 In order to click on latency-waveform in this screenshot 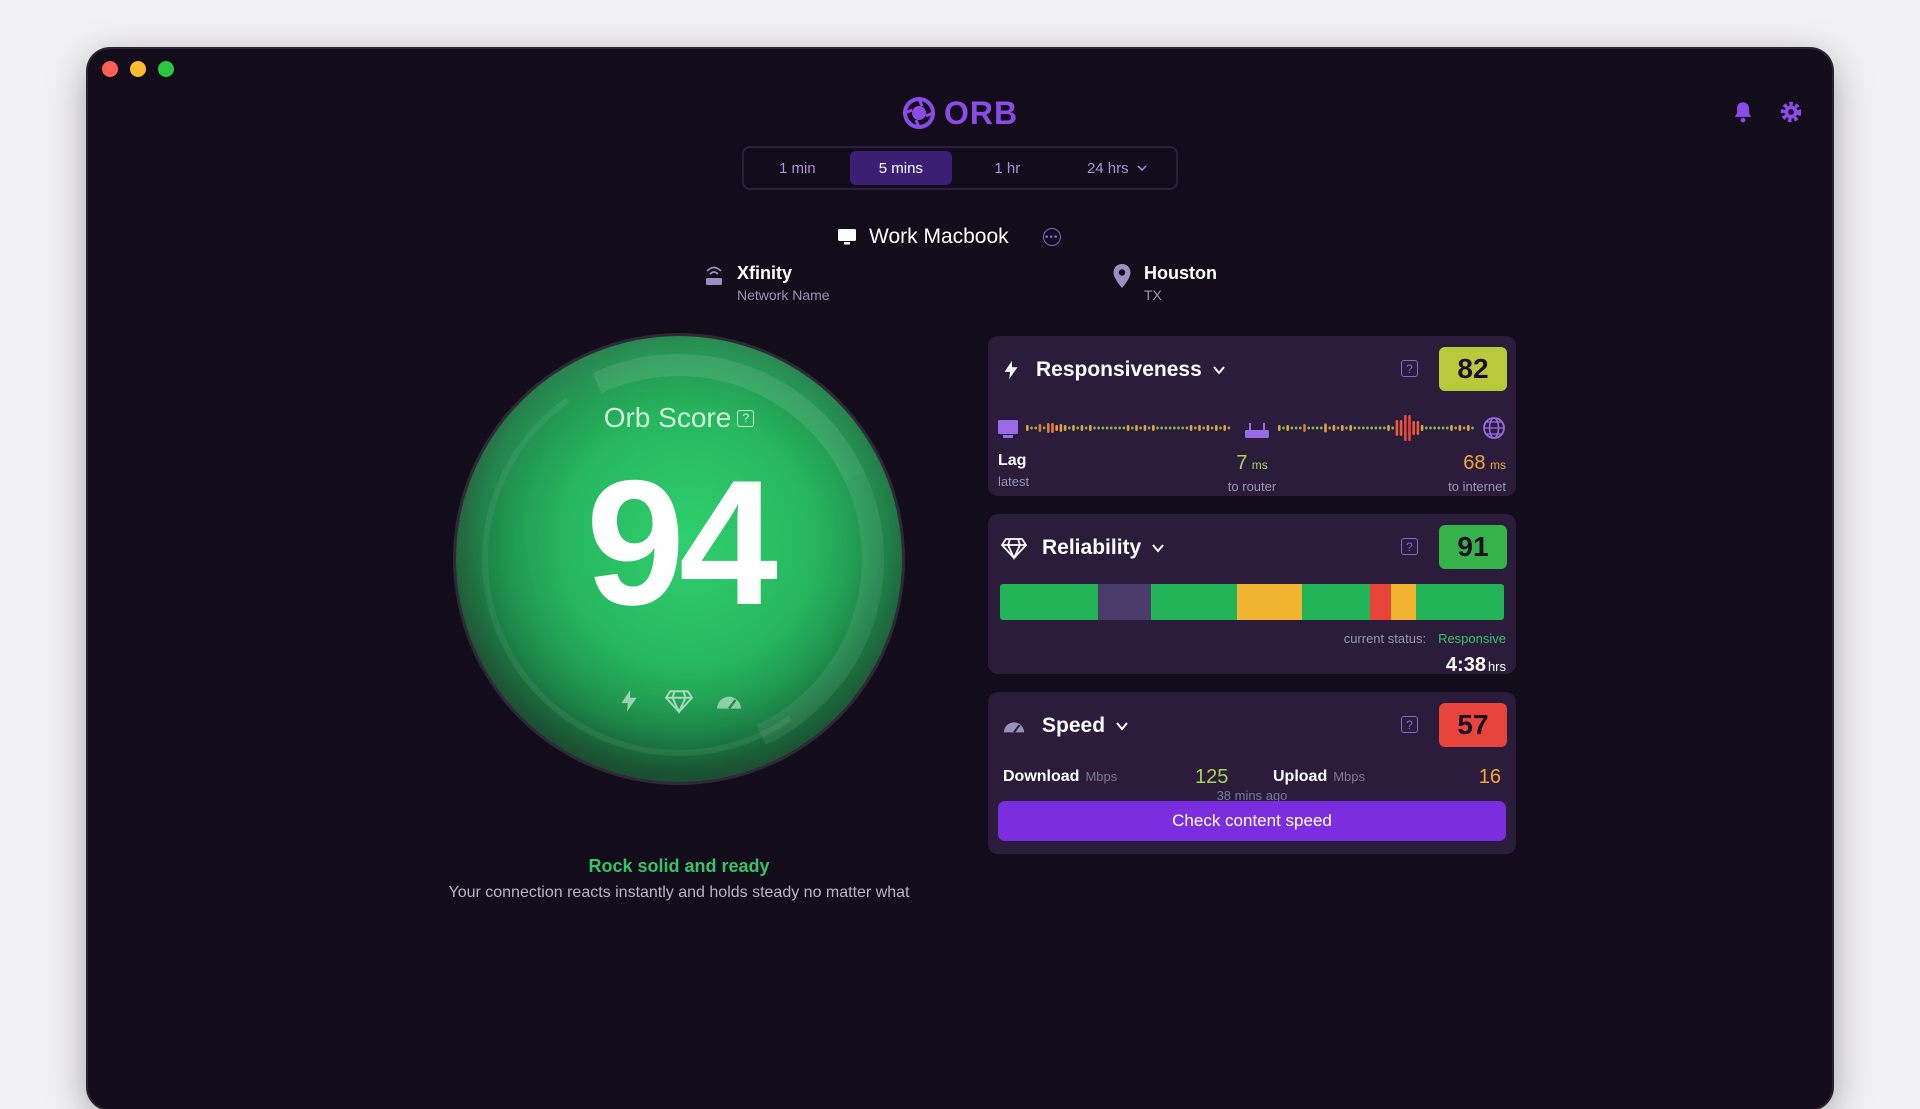, I will do `click(1251, 428)`.